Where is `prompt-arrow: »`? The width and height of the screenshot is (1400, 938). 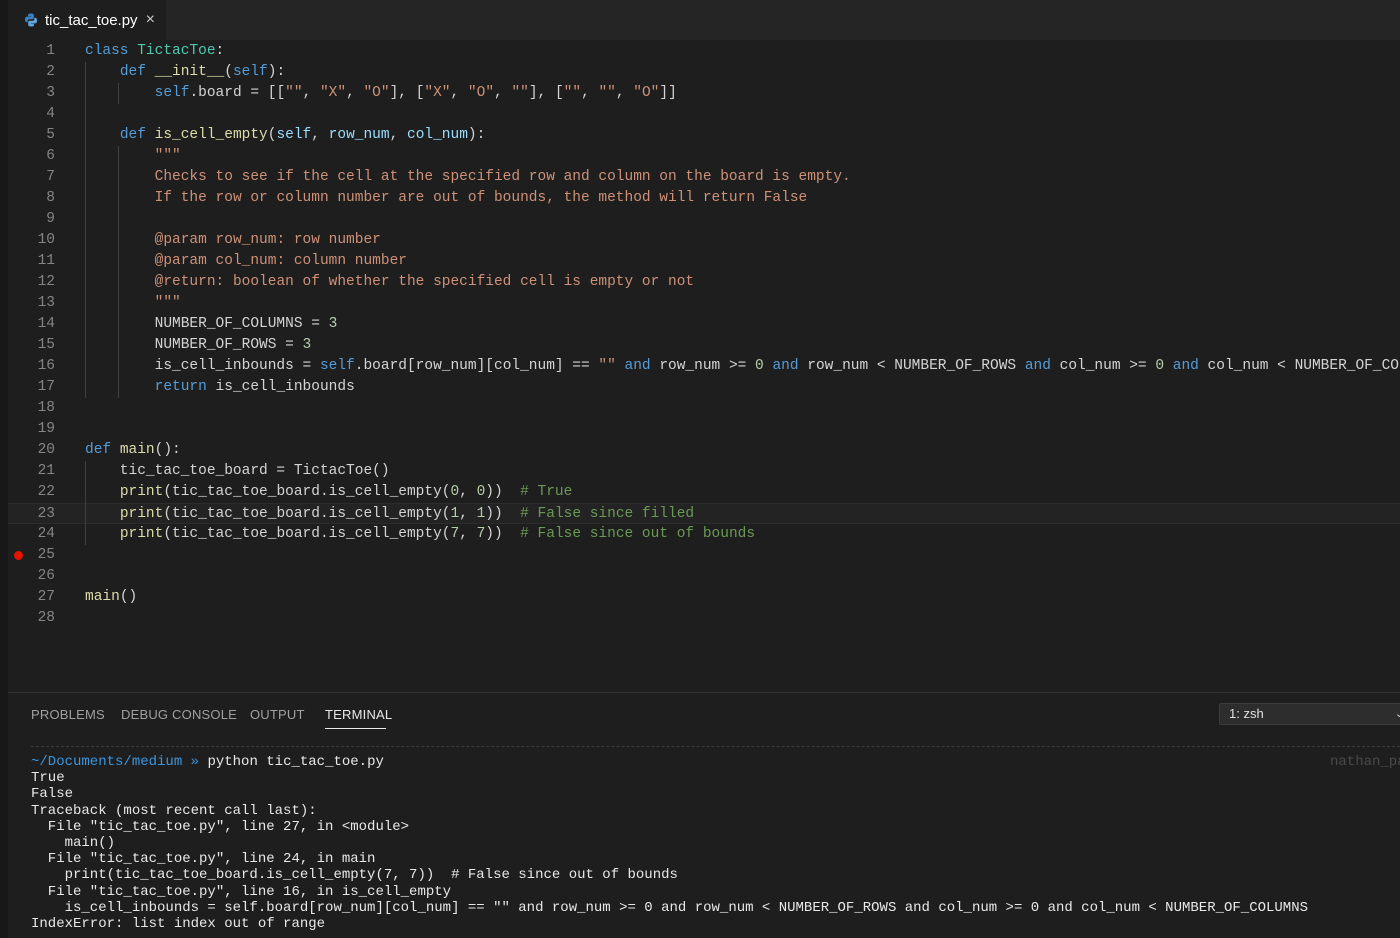 prompt-arrow: » is located at coordinates (195, 762).